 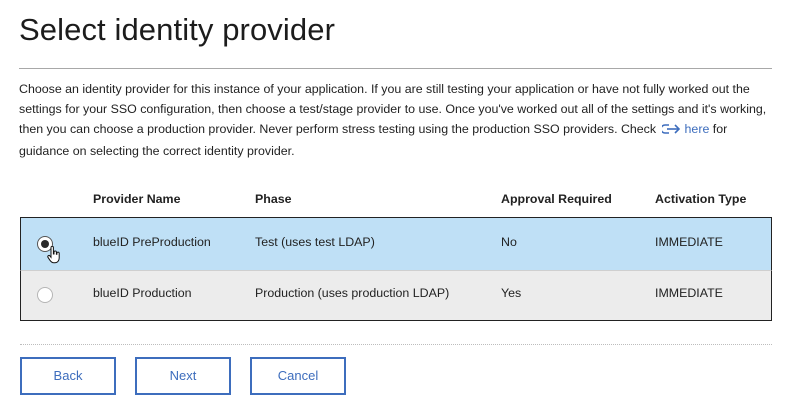 I want to click on help-link: here, so click(x=697, y=129).